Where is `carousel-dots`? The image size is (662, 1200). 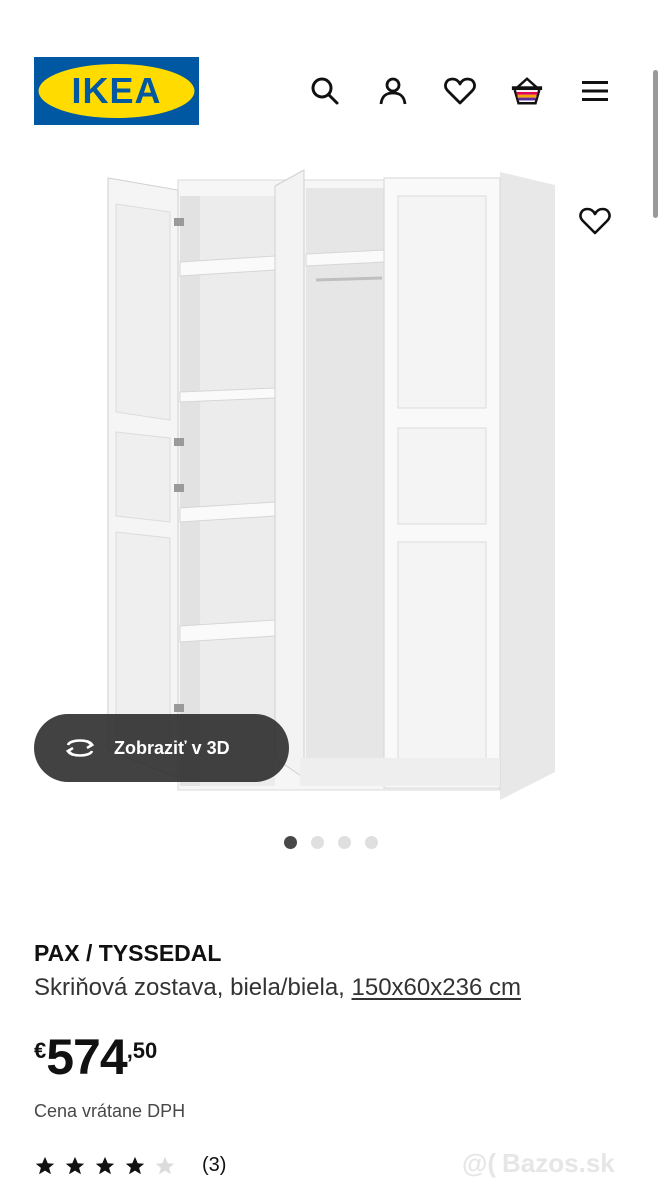 carousel-dots is located at coordinates (331, 842).